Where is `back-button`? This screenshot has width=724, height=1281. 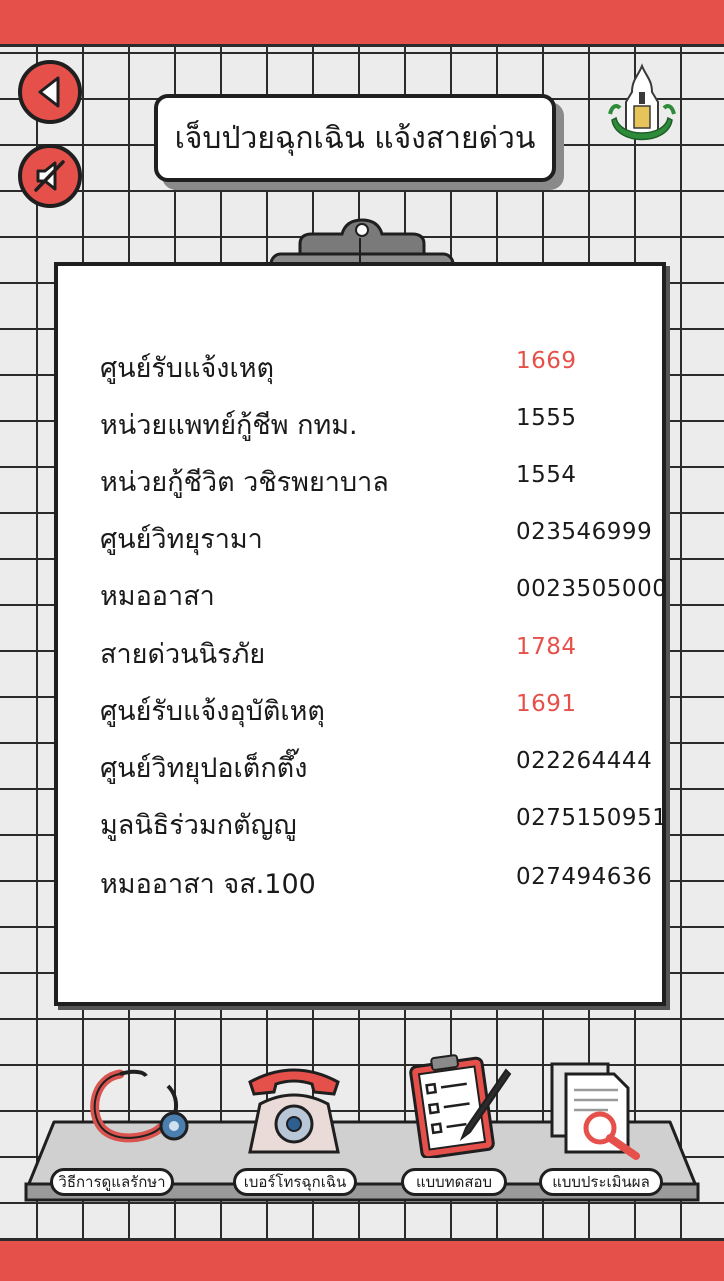 back-button is located at coordinates (50, 92).